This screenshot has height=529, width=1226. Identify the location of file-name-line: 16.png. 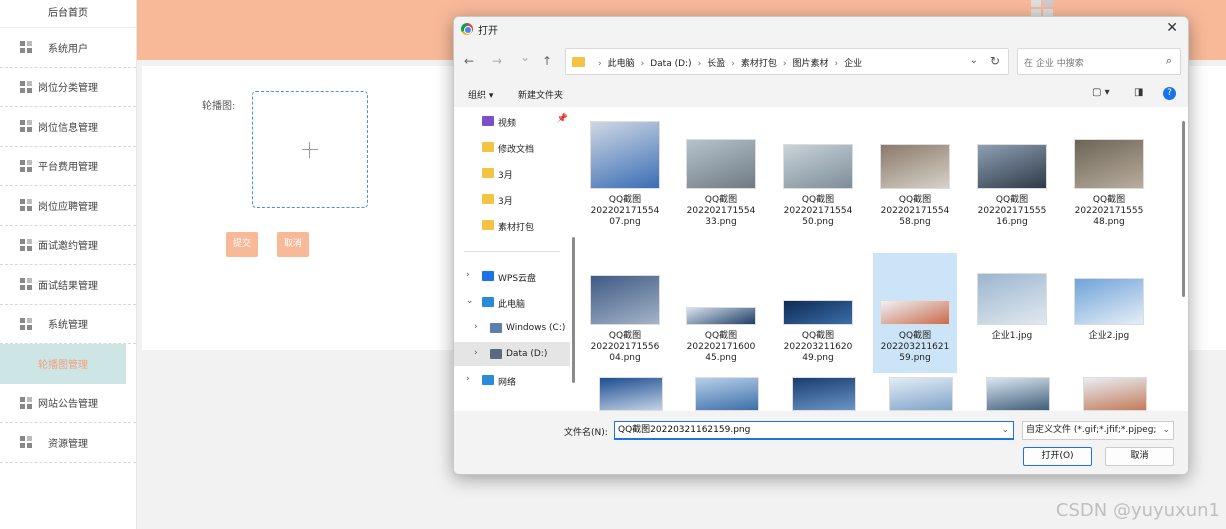
(1012, 222).